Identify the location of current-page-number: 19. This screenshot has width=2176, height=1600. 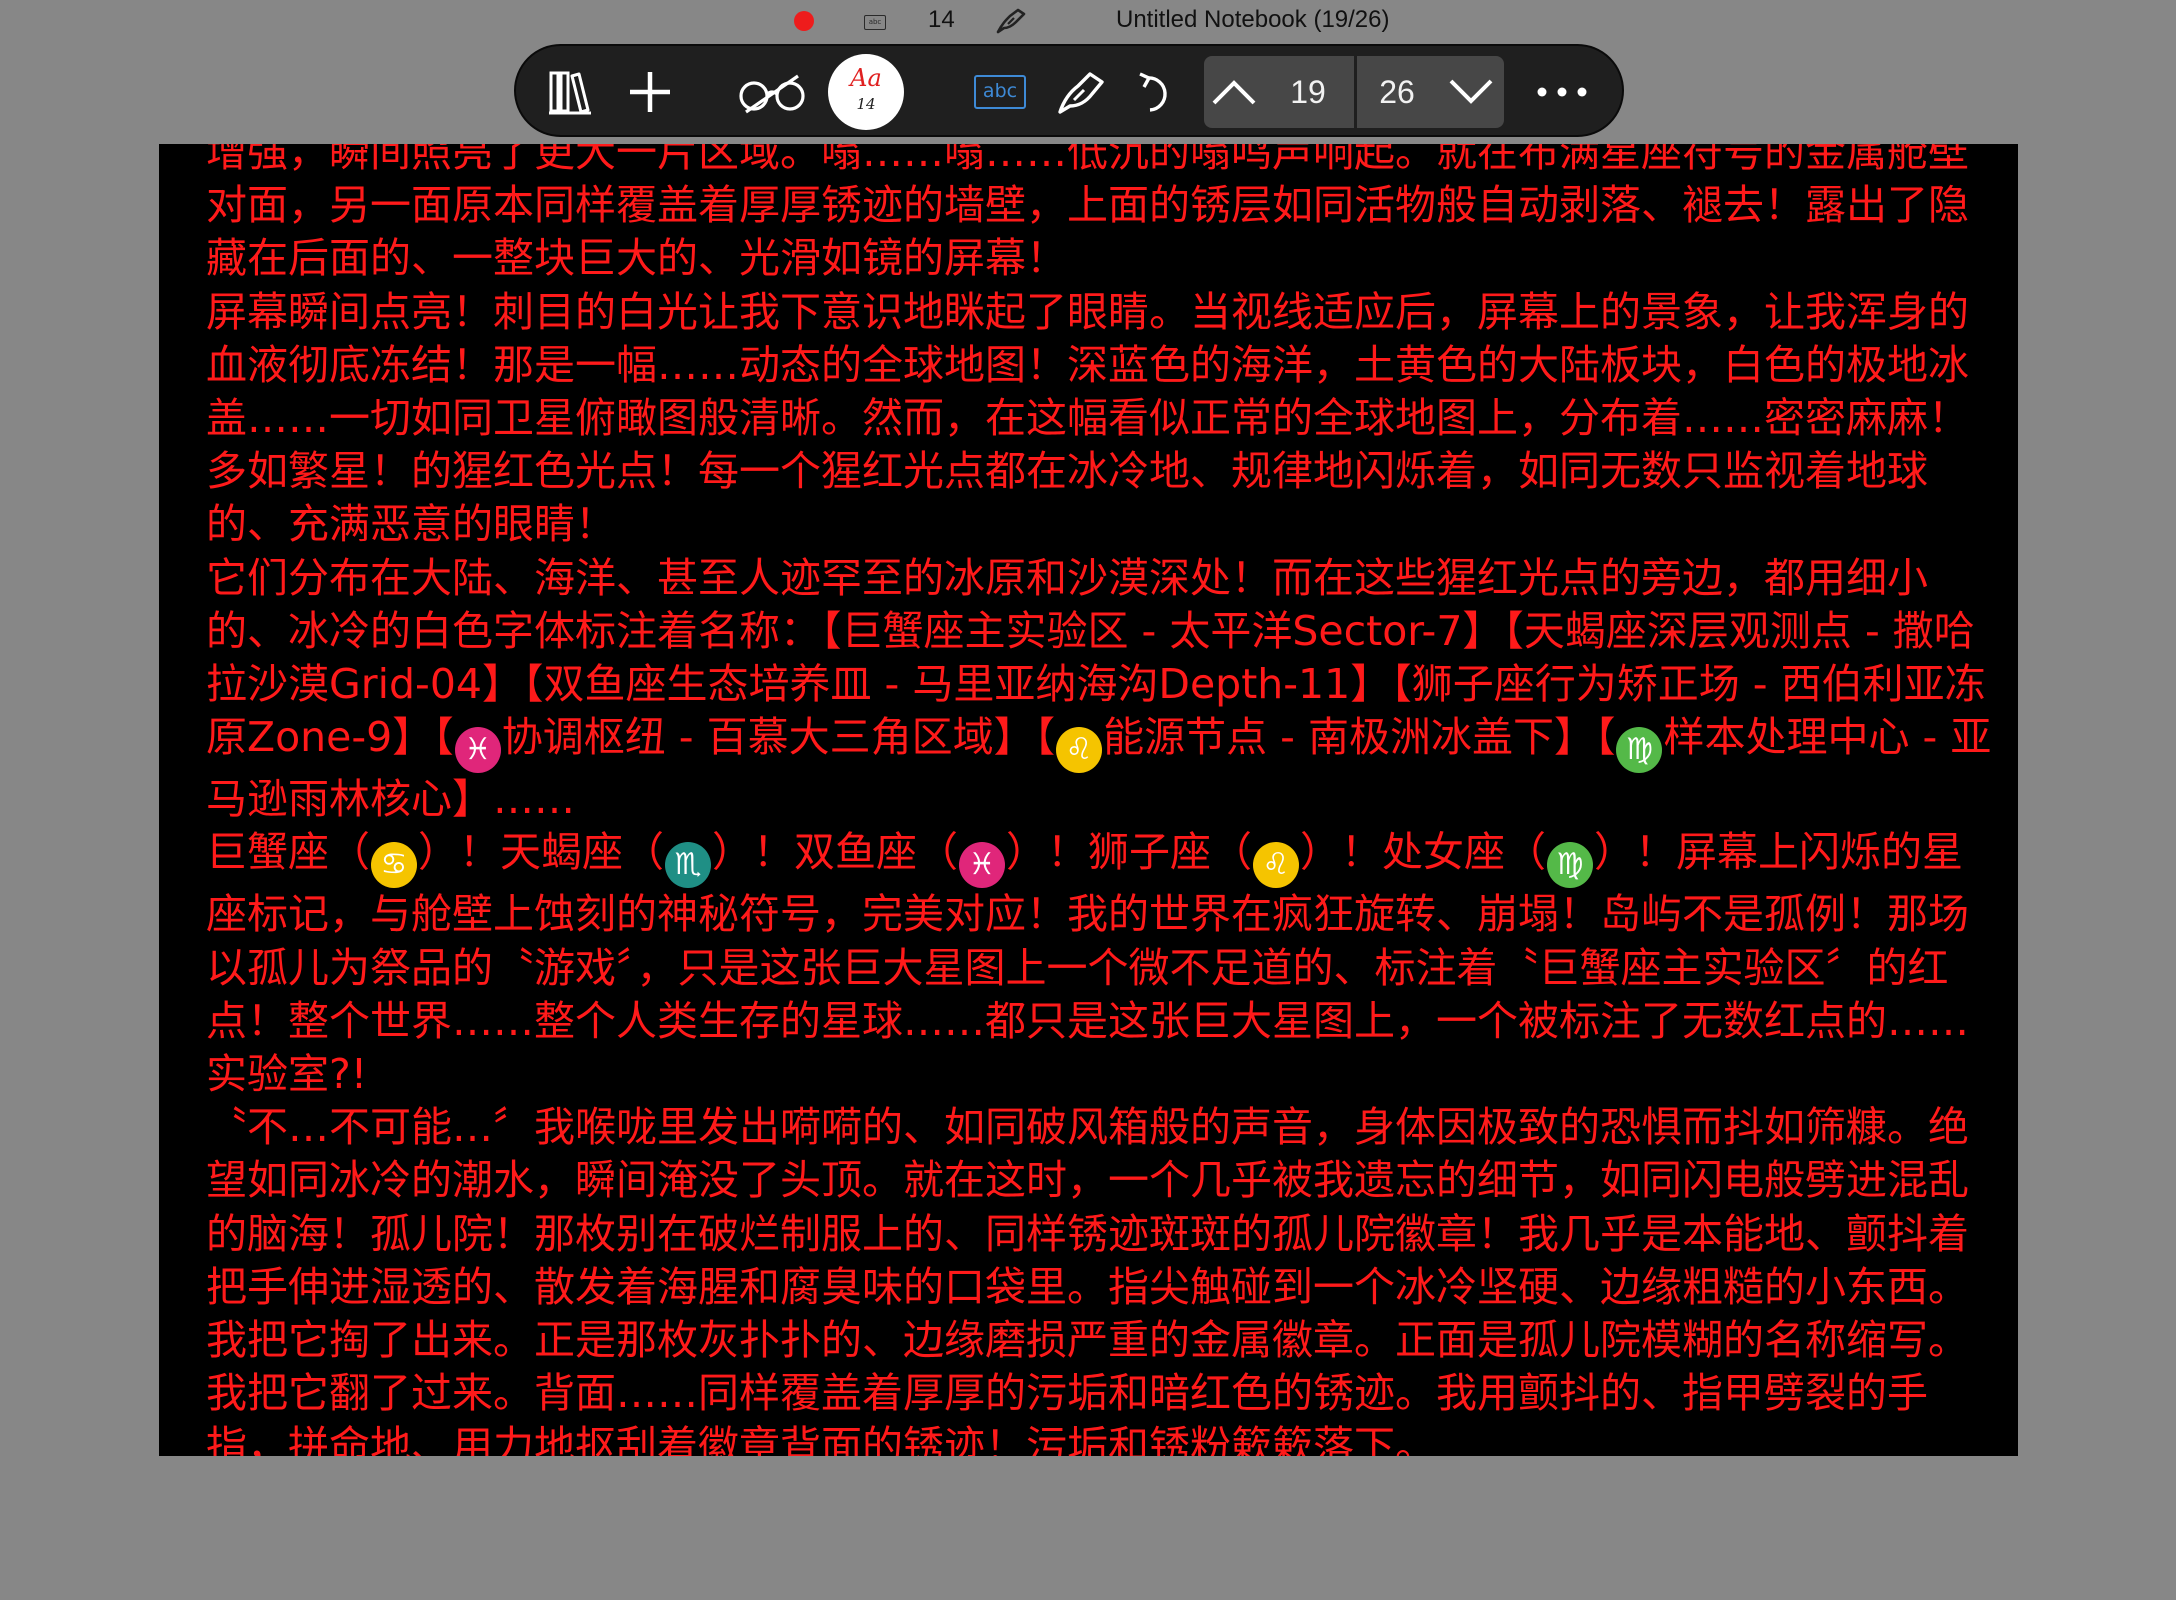
(1308, 92).